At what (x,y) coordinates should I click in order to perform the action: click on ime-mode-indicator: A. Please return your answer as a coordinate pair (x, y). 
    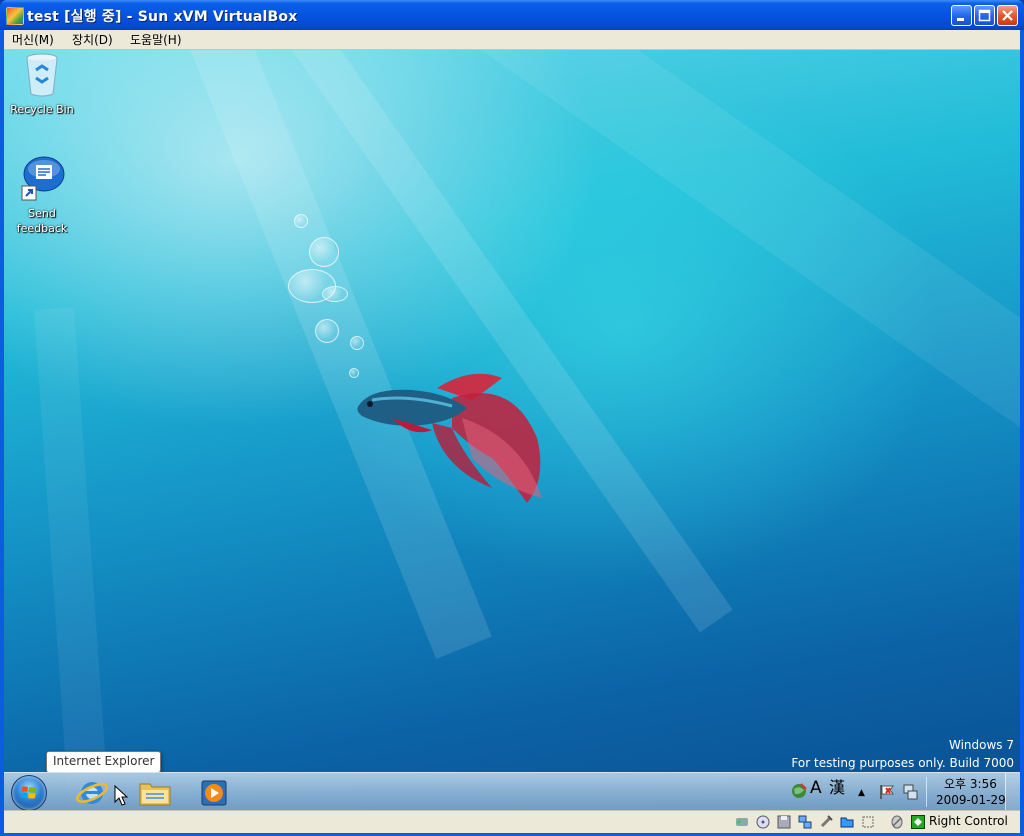
    Looking at the image, I should click on (816, 788).